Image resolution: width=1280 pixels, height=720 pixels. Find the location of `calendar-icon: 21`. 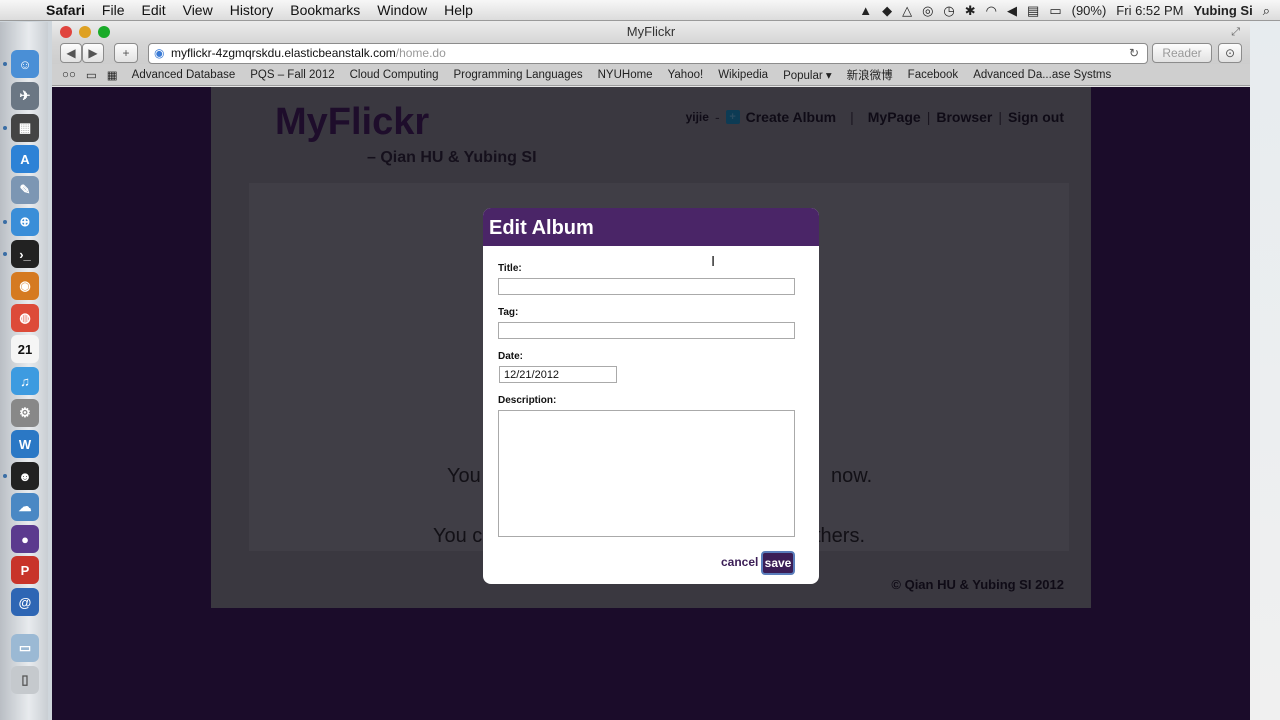

calendar-icon: 21 is located at coordinates (25, 349).